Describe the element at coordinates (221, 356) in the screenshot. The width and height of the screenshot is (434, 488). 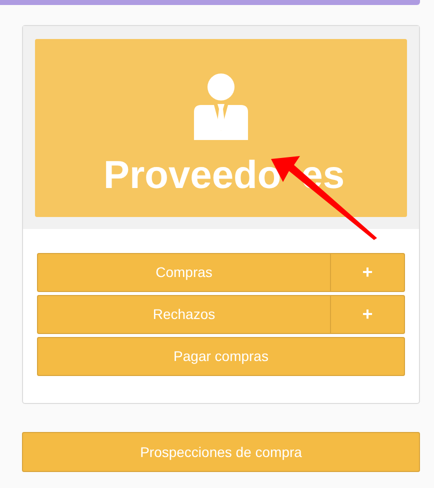
I see `action-button: Pagar compras` at that location.